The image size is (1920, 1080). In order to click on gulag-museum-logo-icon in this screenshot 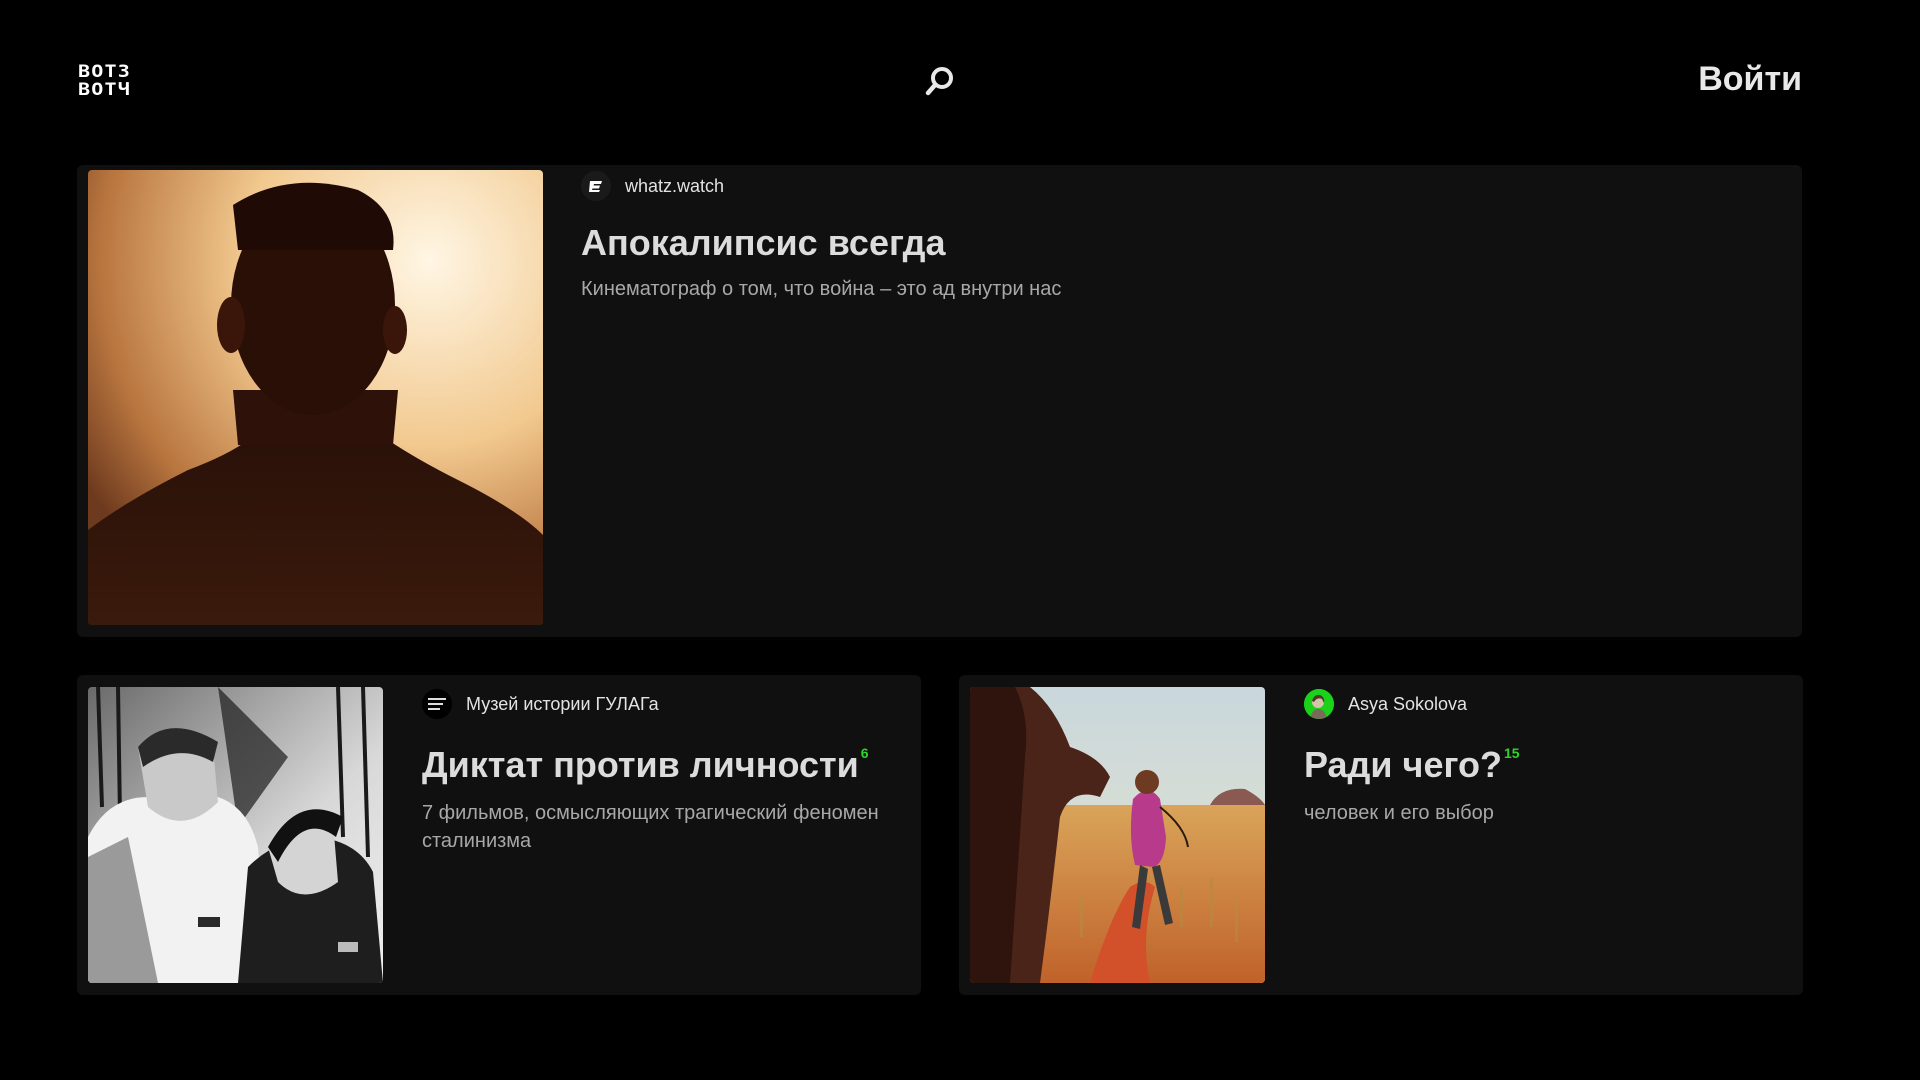, I will do `click(437, 704)`.